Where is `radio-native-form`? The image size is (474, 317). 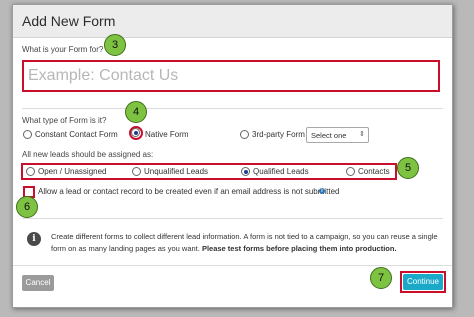 radio-native-form is located at coordinates (135, 132).